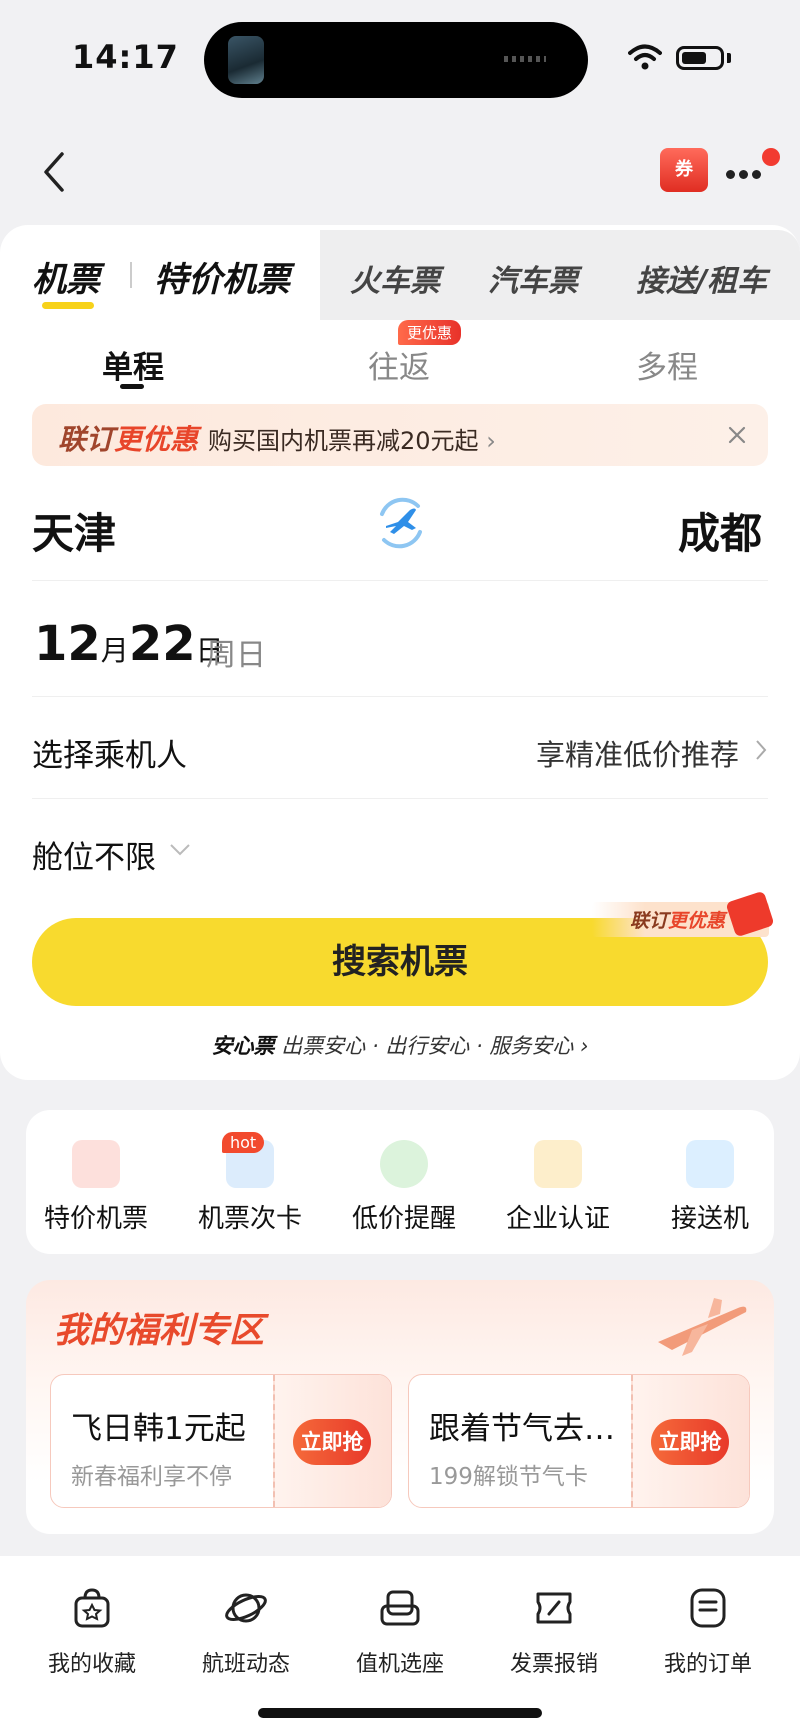 Image resolution: width=800 pixels, height=1734 pixels. Describe the element at coordinates (702, 1327) in the screenshot. I see `airplane-icon` at that location.